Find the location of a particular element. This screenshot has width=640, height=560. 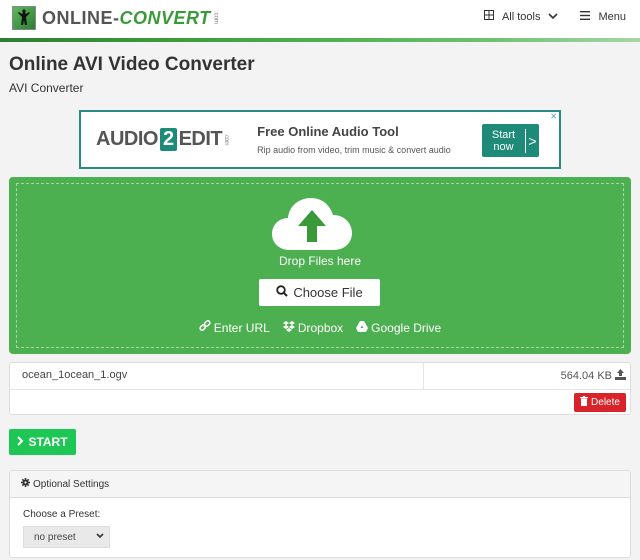

choose-file-label: Choose File is located at coordinates (328, 292).